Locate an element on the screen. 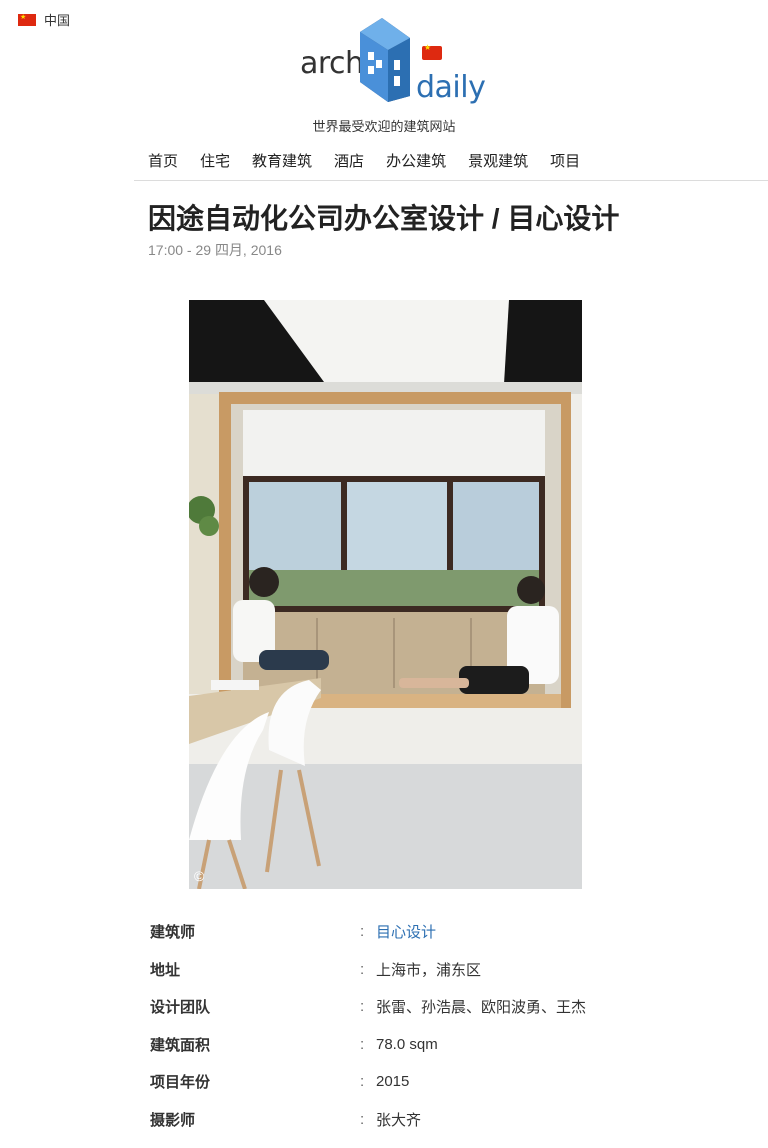 Image resolution: width=768 pixels, height=1148 pixels. detail-value: 上海市，浦东区 is located at coordinates (429, 970).